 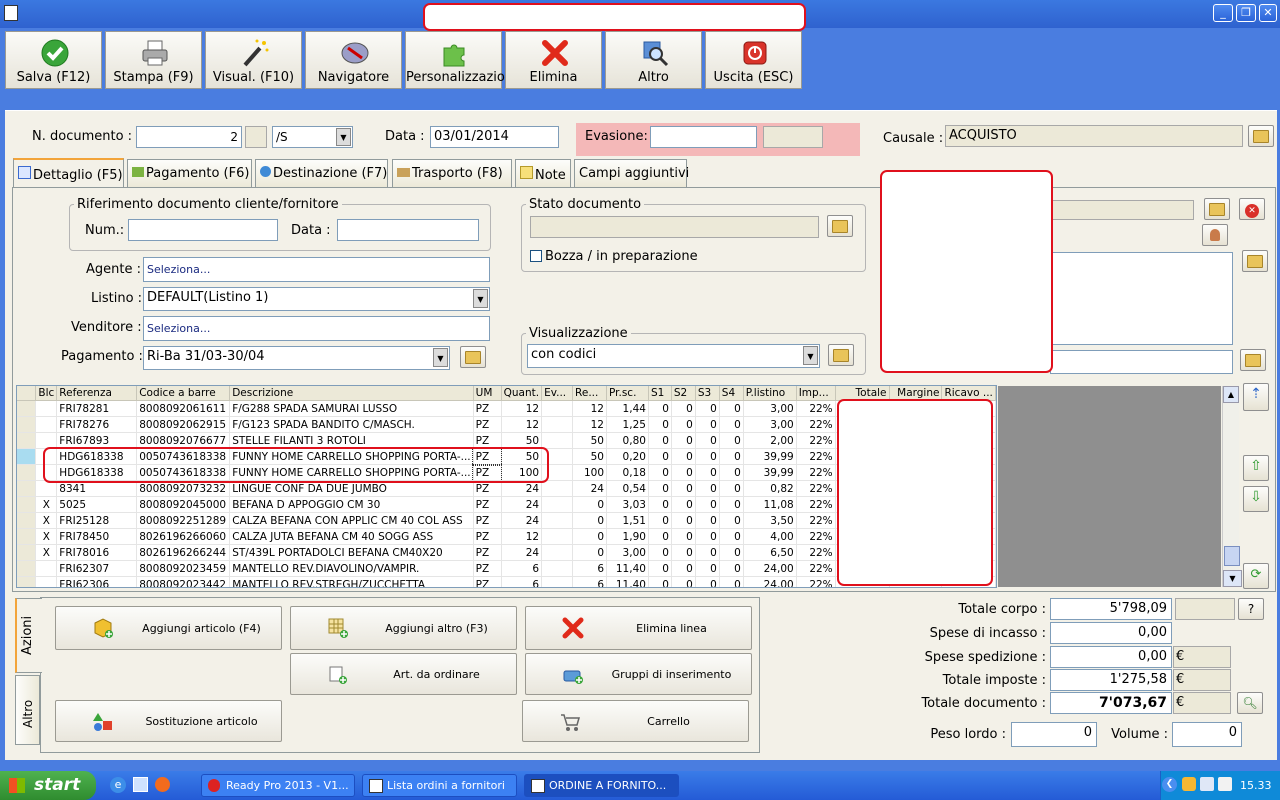 What do you see at coordinates (627, 440) in the screenshot?
I see `table-cell: 0,80` at bounding box center [627, 440].